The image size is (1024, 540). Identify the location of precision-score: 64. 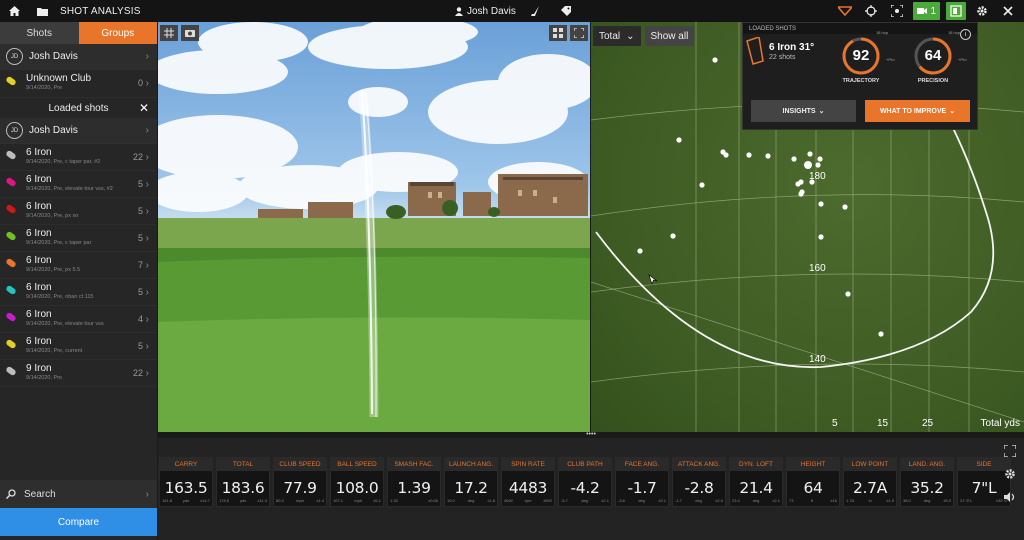
(933, 55).